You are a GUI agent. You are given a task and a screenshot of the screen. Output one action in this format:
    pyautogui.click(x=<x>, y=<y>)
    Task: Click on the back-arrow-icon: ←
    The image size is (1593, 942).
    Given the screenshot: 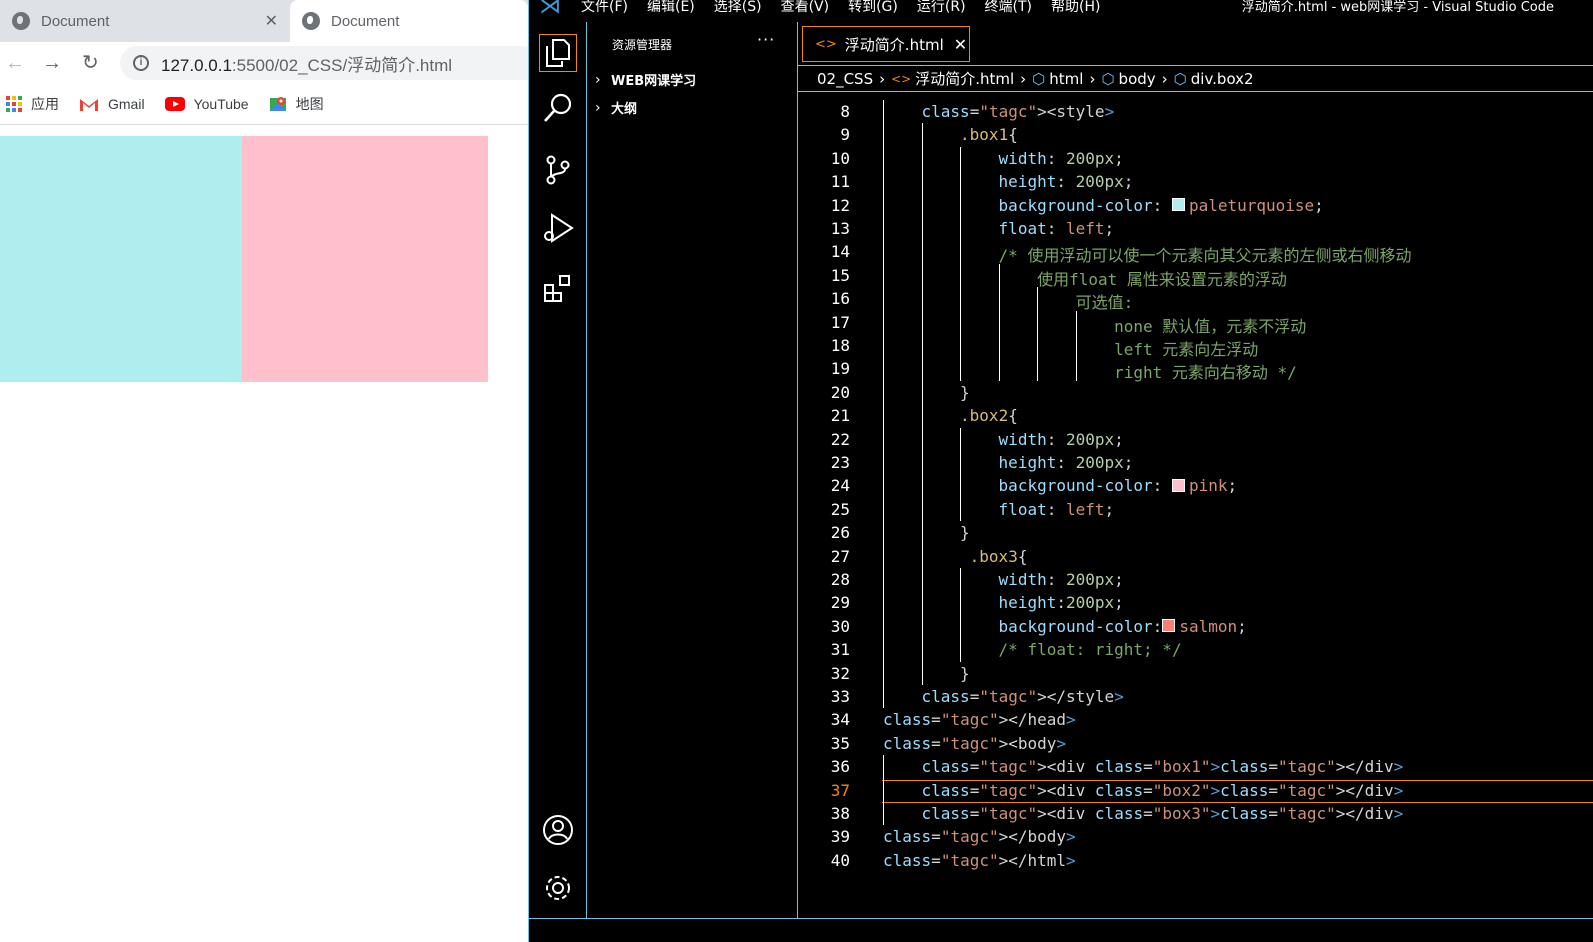 What is the action you would take?
    pyautogui.click(x=15, y=63)
    